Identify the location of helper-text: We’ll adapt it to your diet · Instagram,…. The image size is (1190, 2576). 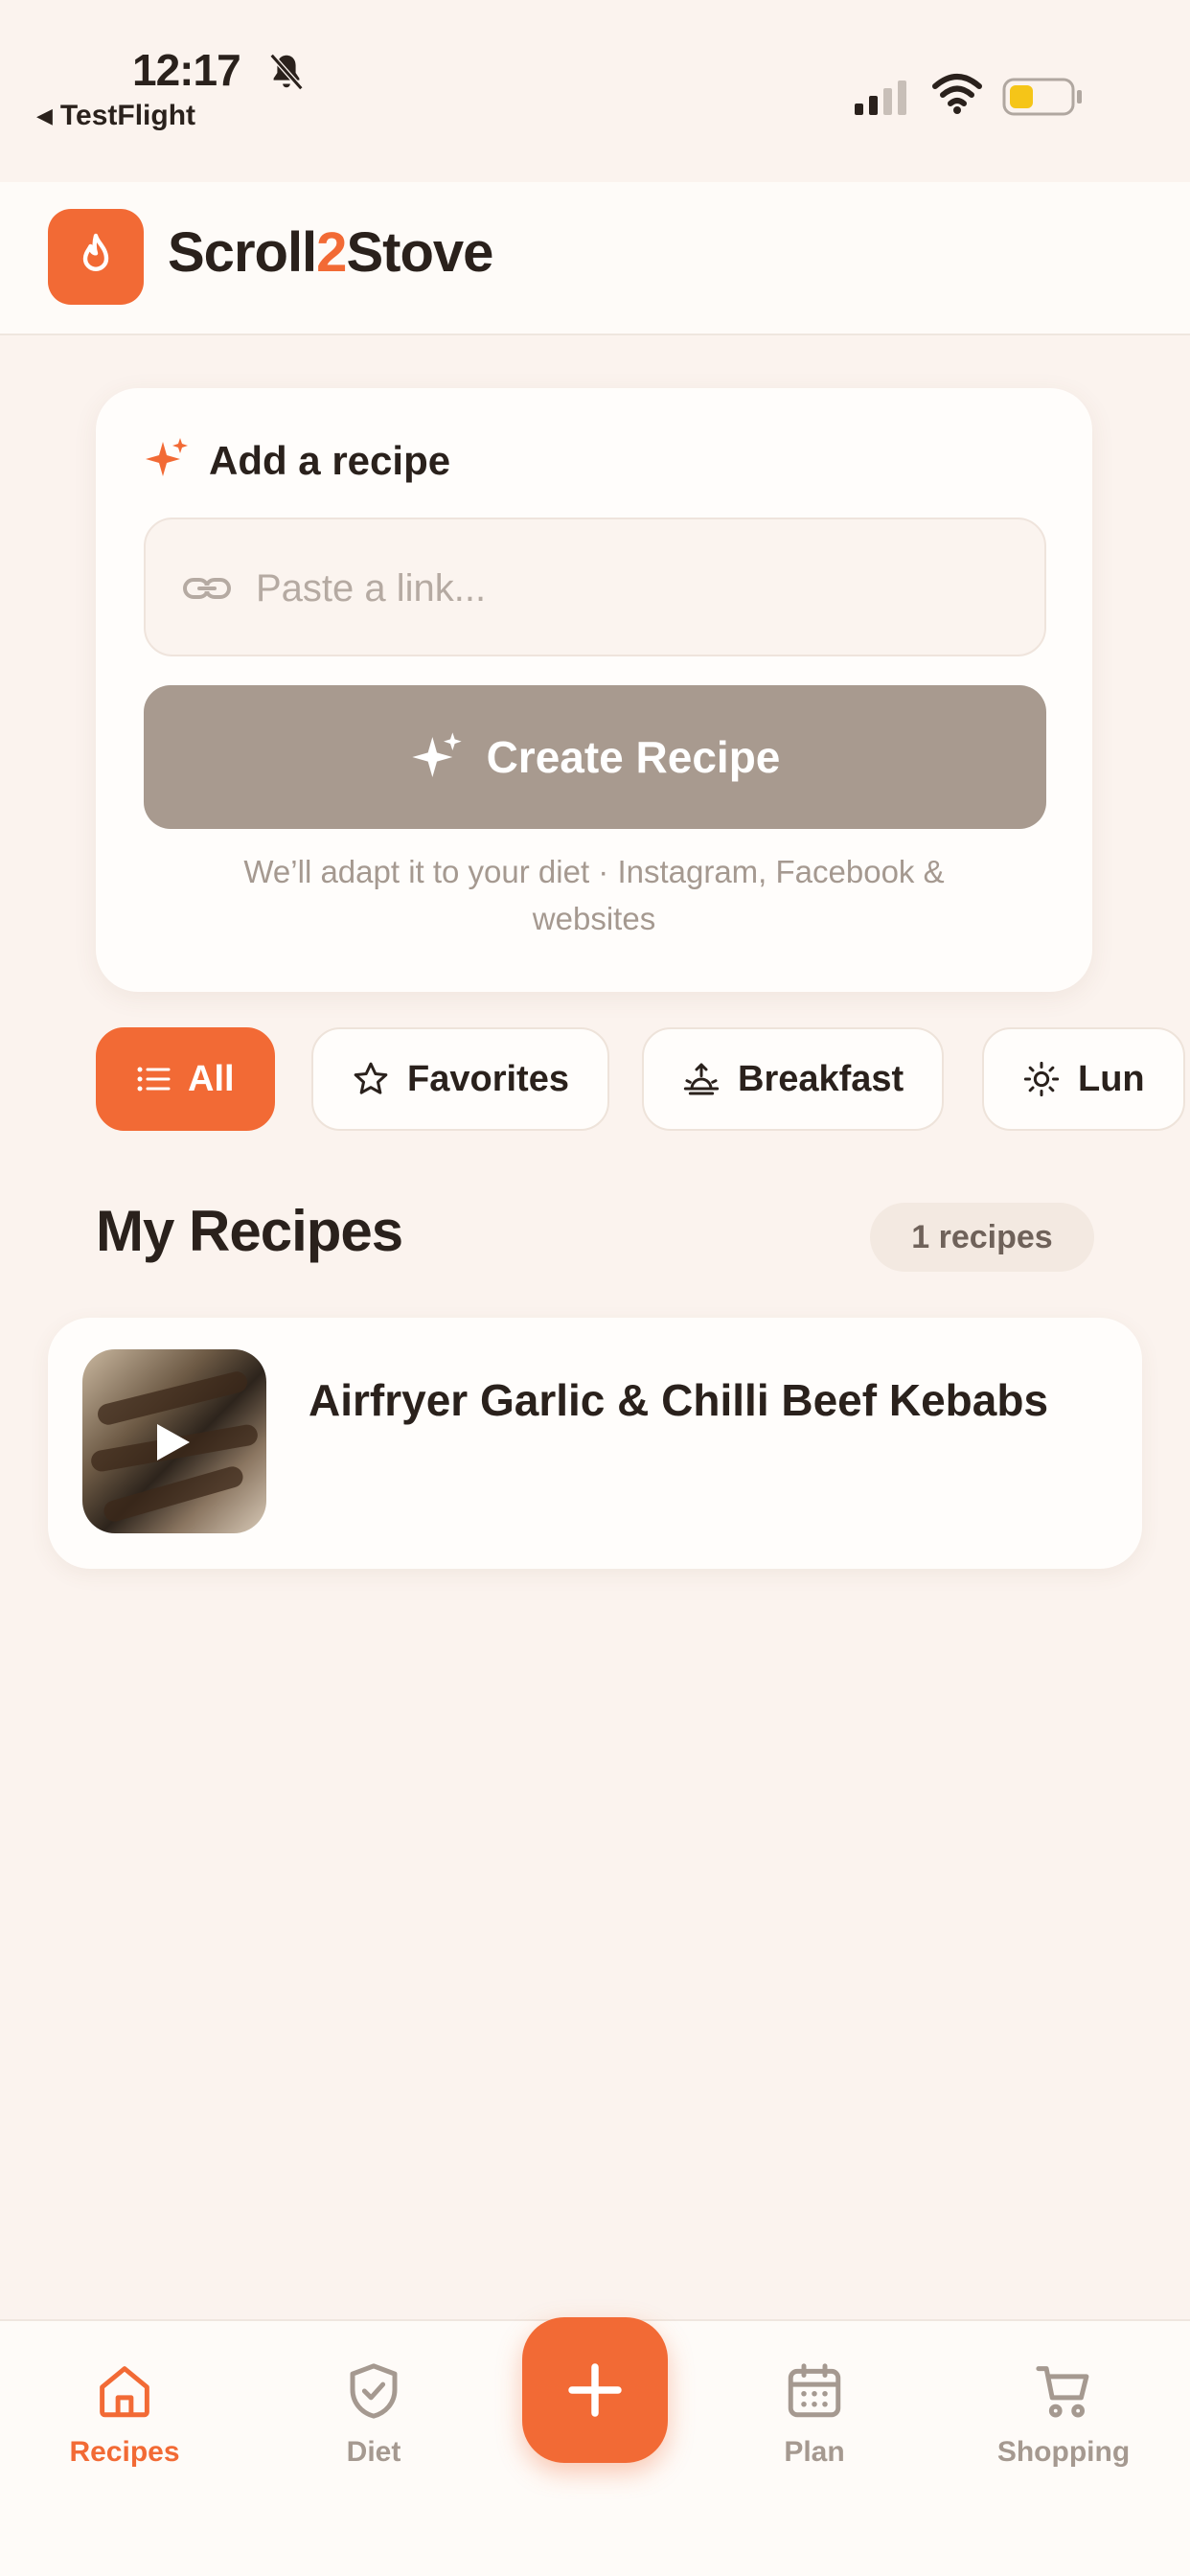
(594, 895).